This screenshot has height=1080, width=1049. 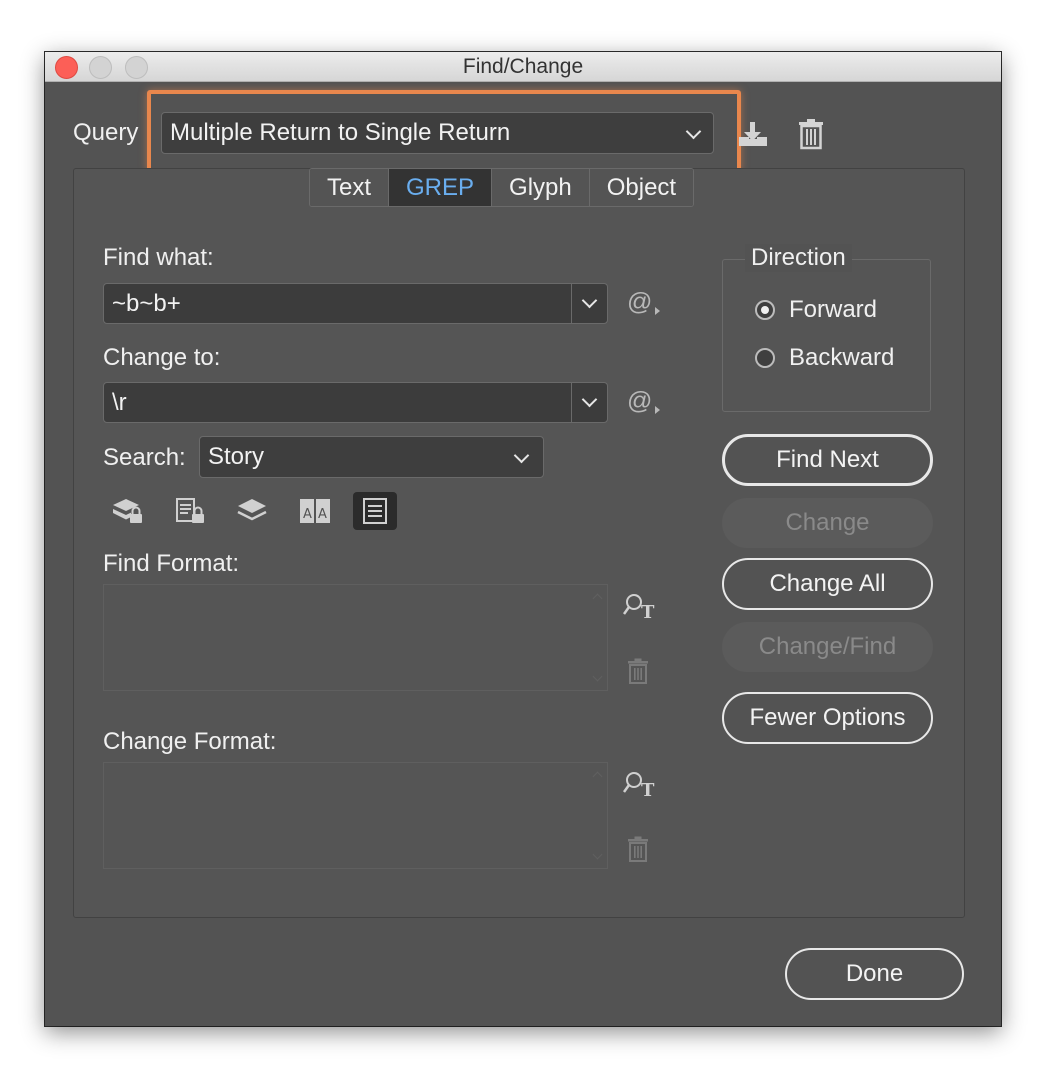 I want to click on footnotes-icon, so click(x=375, y=511).